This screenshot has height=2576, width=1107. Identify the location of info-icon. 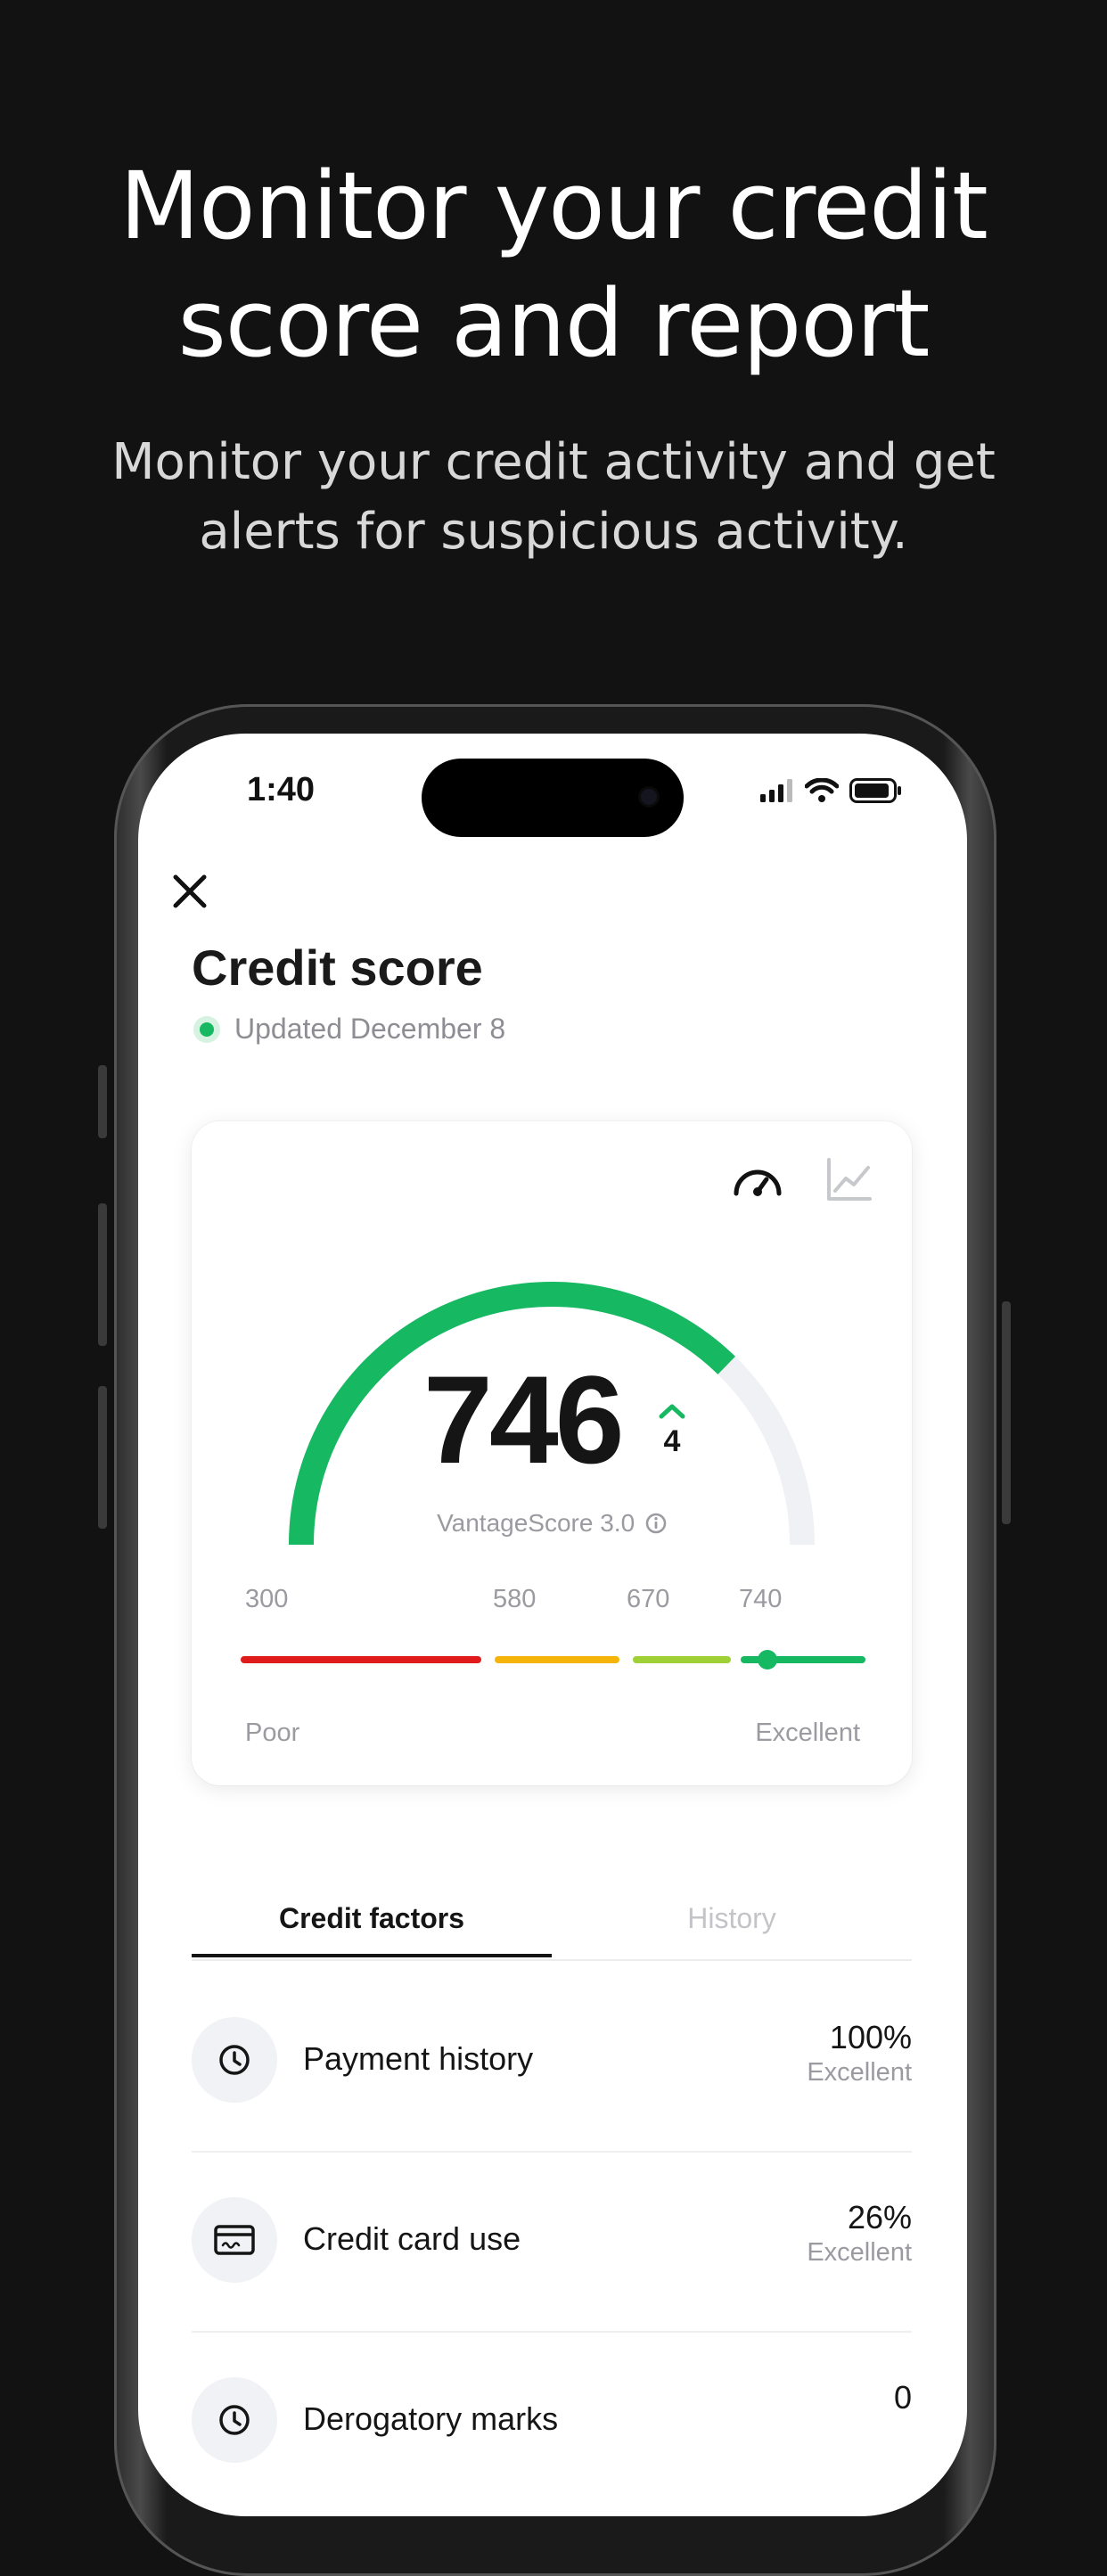
(656, 1523).